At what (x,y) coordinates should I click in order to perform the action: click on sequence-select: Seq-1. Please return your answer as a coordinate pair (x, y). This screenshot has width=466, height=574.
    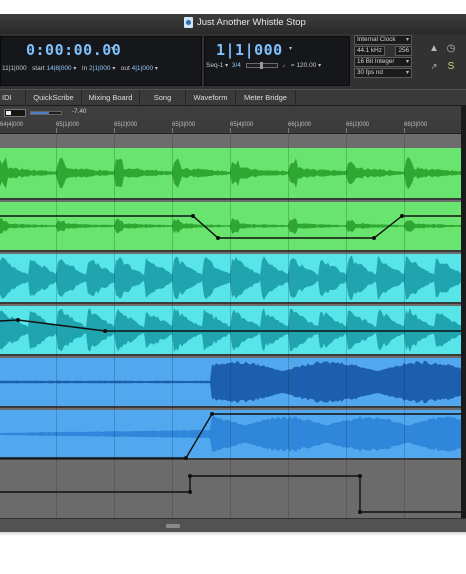
    Looking at the image, I should click on (214, 65).